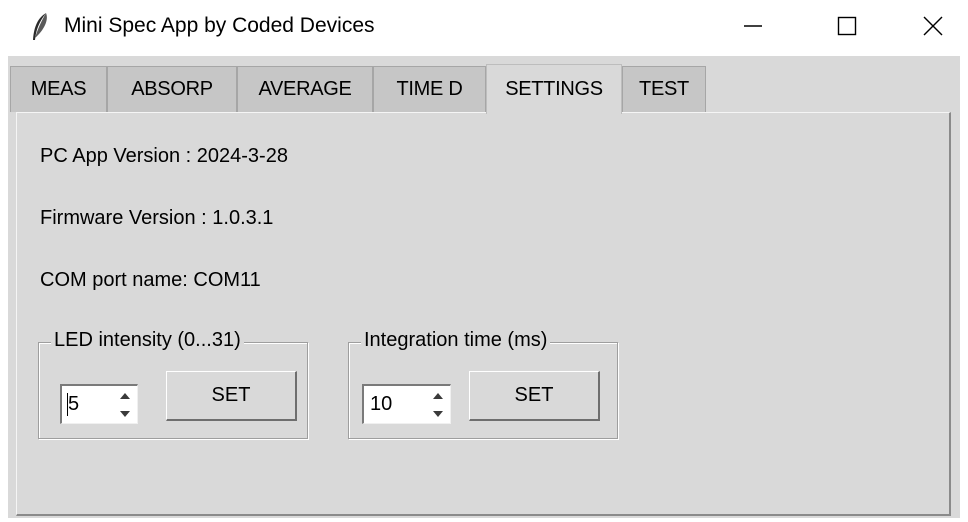  What do you see at coordinates (74, 404) in the screenshot?
I see `led-intensity-value: 5` at bounding box center [74, 404].